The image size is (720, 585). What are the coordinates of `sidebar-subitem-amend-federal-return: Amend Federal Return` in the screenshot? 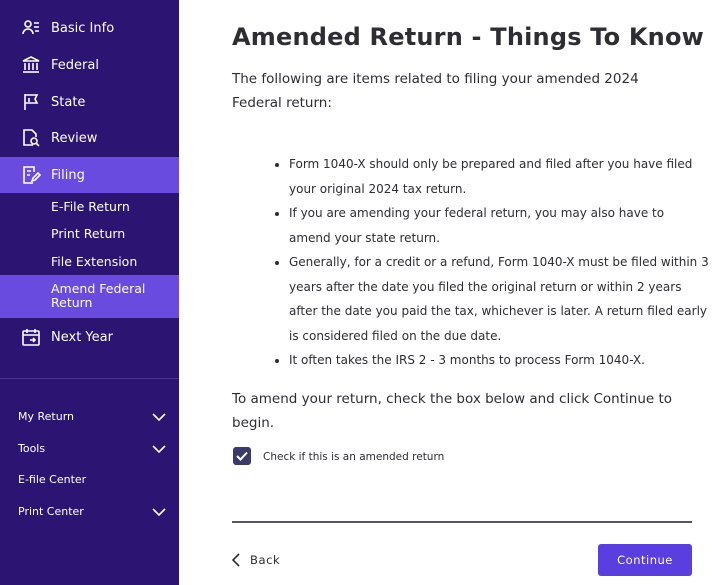 It's located at (89, 296).